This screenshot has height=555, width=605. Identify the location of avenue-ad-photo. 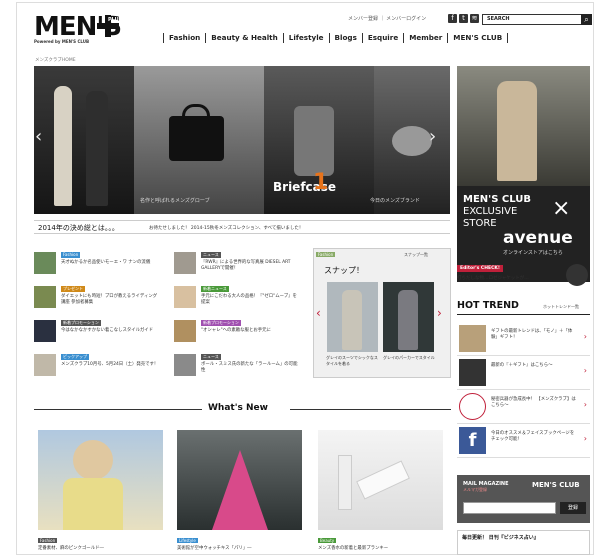
(523, 126).